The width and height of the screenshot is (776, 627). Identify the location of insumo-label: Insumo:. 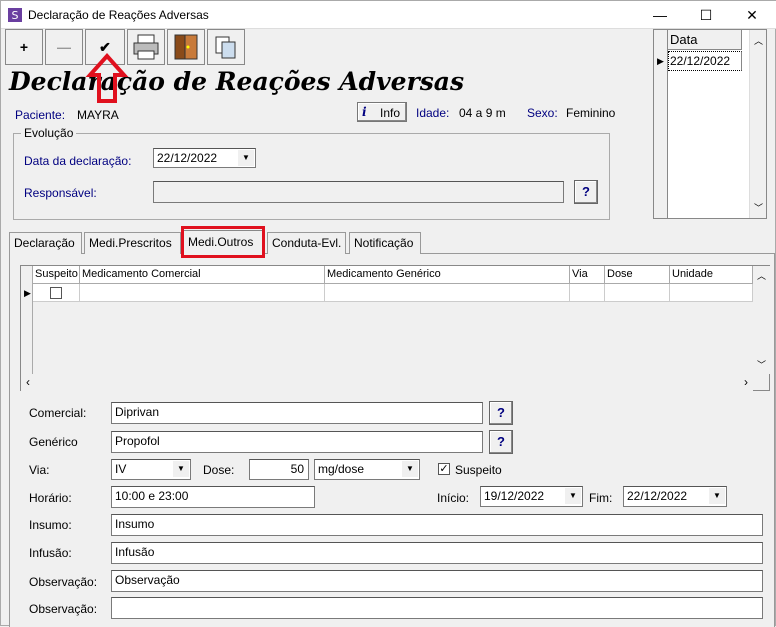
(50, 525).